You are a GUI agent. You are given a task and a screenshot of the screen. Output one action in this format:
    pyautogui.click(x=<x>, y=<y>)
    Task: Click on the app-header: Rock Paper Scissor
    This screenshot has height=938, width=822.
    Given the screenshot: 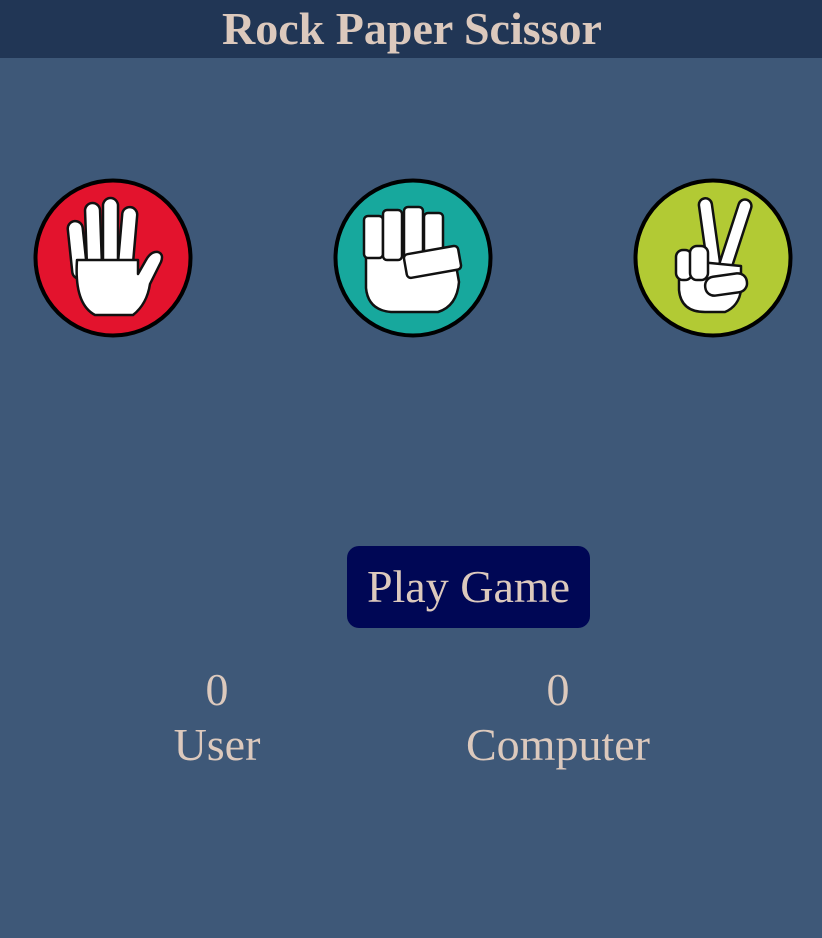 What is the action you would take?
    pyautogui.click(x=411, y=29)
    